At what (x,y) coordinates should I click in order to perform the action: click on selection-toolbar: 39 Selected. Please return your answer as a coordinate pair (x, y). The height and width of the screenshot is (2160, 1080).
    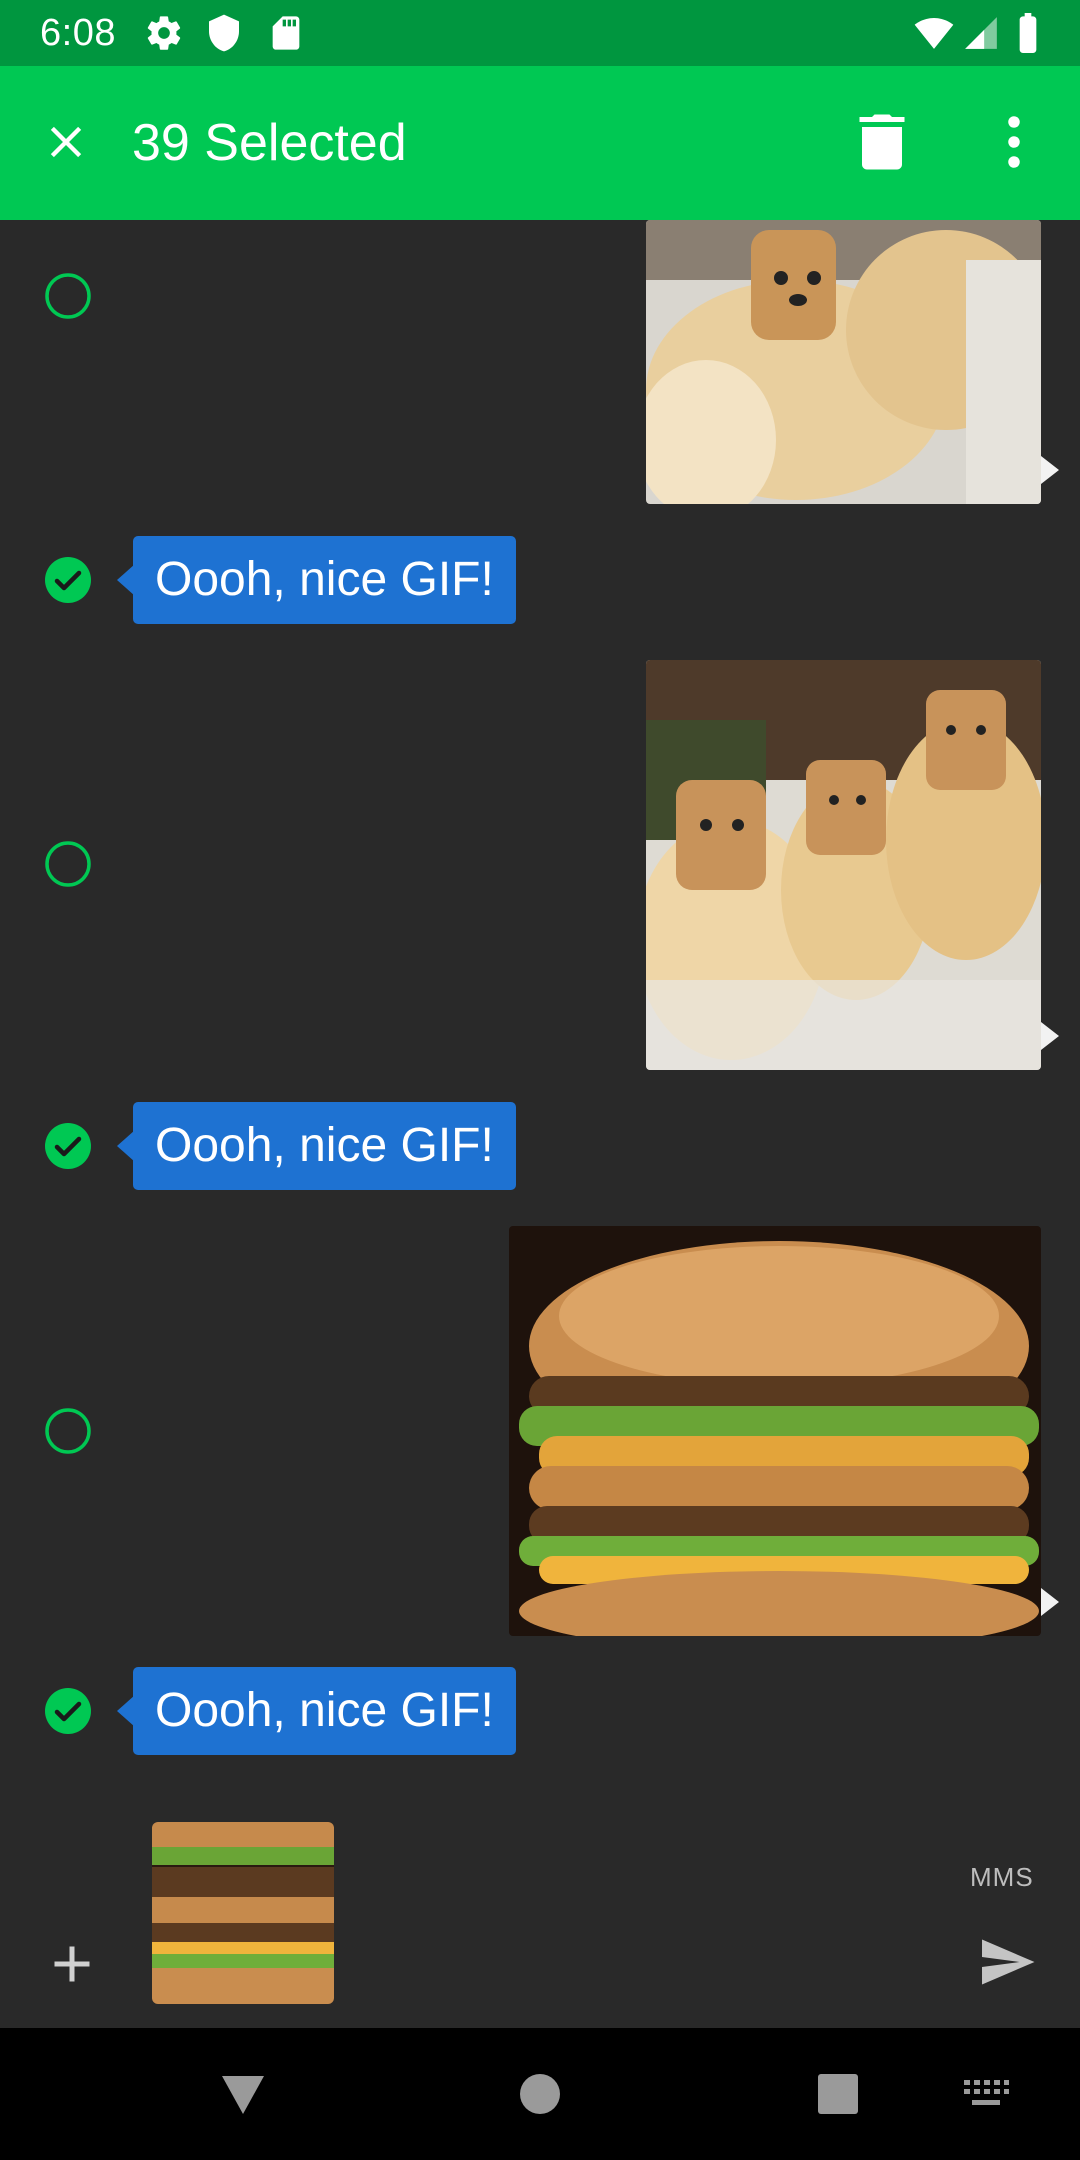
    Looking at the image, I should click on (540, 143).